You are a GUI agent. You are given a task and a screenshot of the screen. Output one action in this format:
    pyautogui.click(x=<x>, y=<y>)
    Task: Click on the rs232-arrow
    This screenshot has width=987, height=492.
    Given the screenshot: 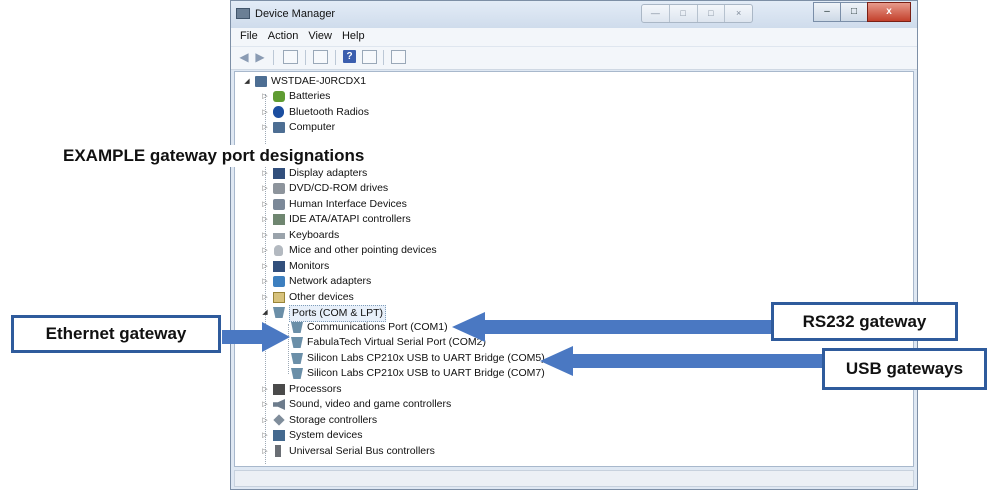 What is the action you would take?
    pyautogui.click(x=611, y=327)
    